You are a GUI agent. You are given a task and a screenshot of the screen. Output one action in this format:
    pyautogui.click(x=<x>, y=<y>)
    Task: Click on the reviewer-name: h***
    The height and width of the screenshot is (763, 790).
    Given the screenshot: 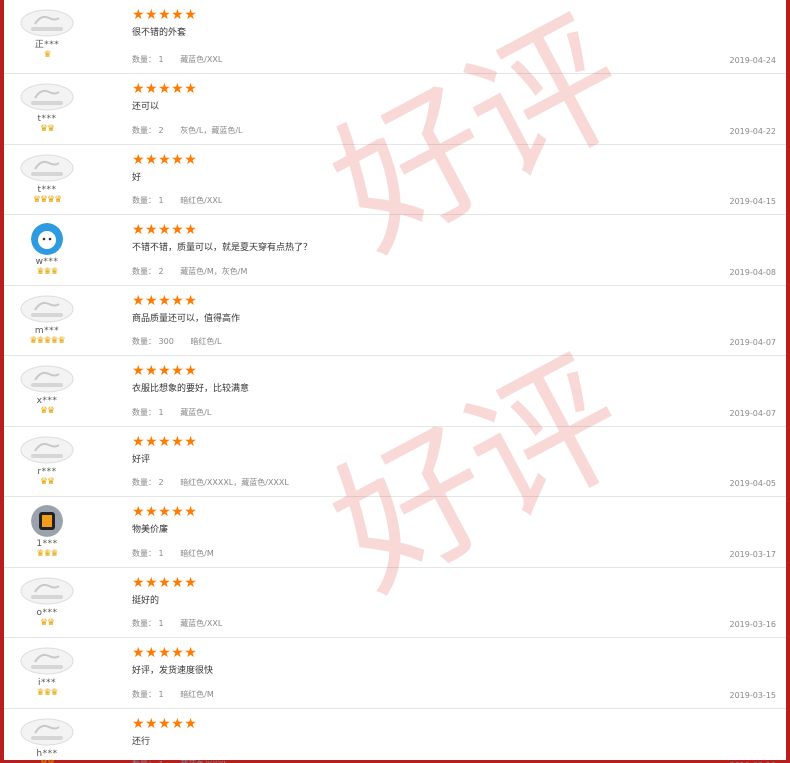 What is the action you would take?
    pyautogui.click(x=47, y=753)
    